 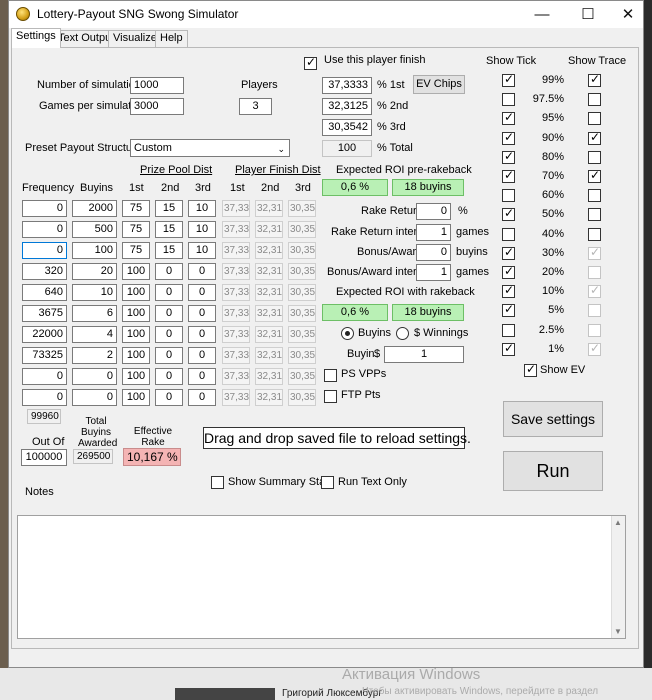 I want to click on buyins-input: 500, so click(x=94, y=229).